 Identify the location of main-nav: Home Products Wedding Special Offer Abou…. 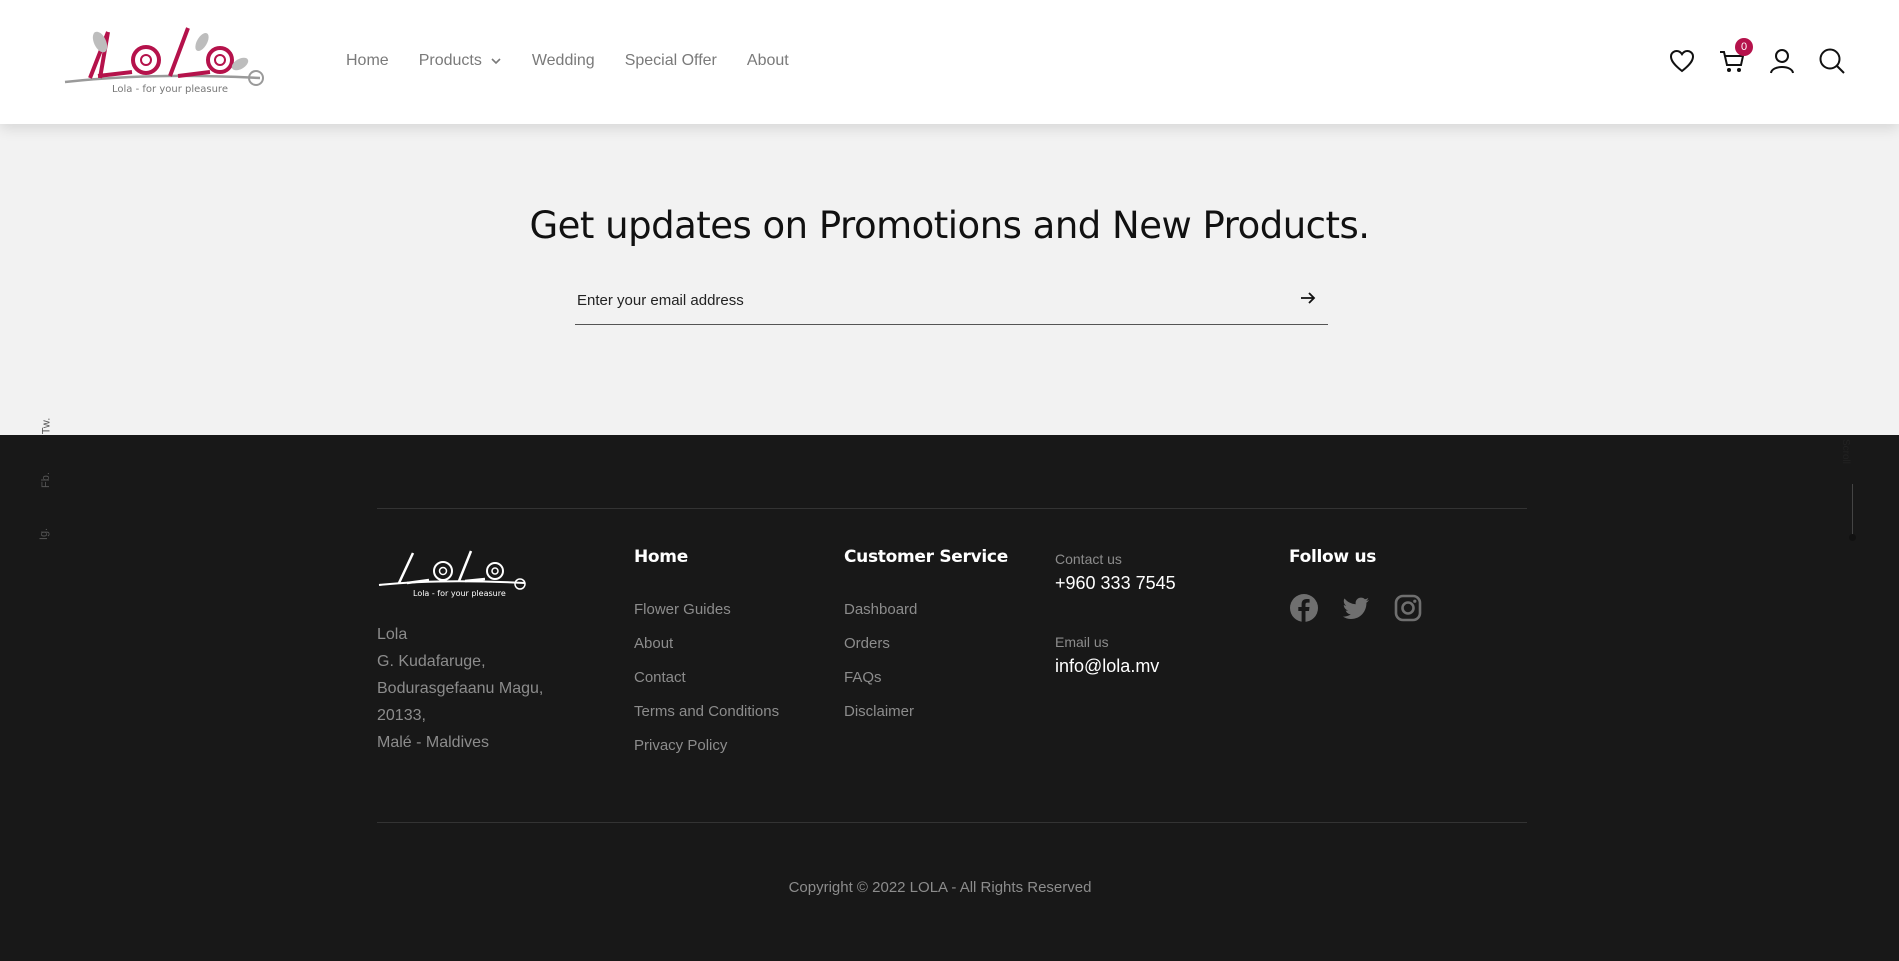
(582, 61).